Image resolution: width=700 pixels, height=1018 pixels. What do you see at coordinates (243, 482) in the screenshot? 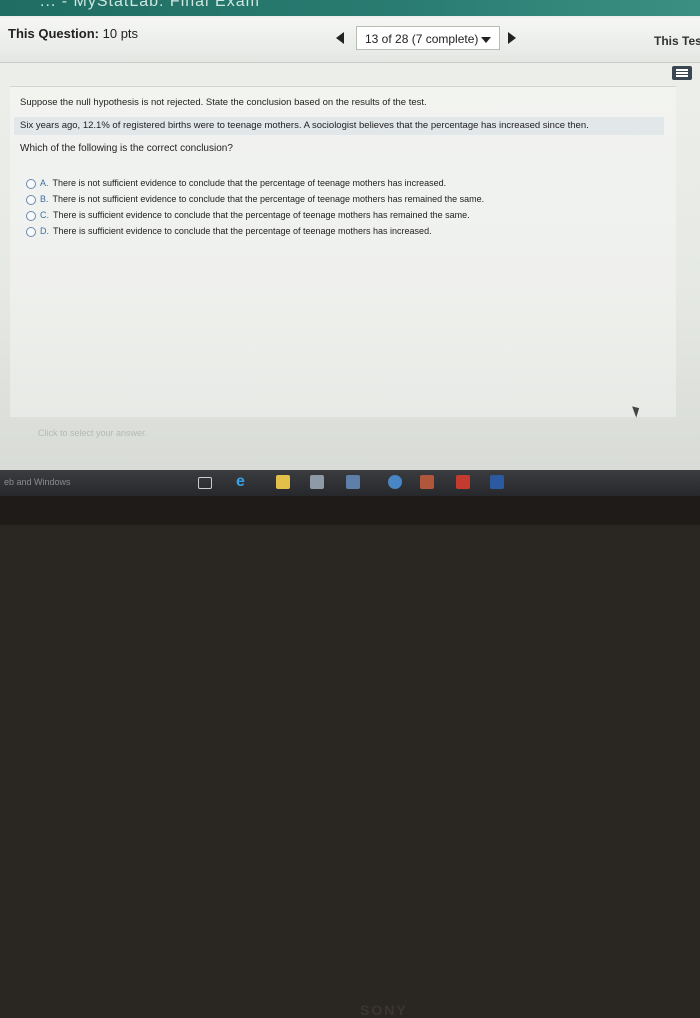
I see `edge-browser-icon: e` at bounding box center [243, 482].